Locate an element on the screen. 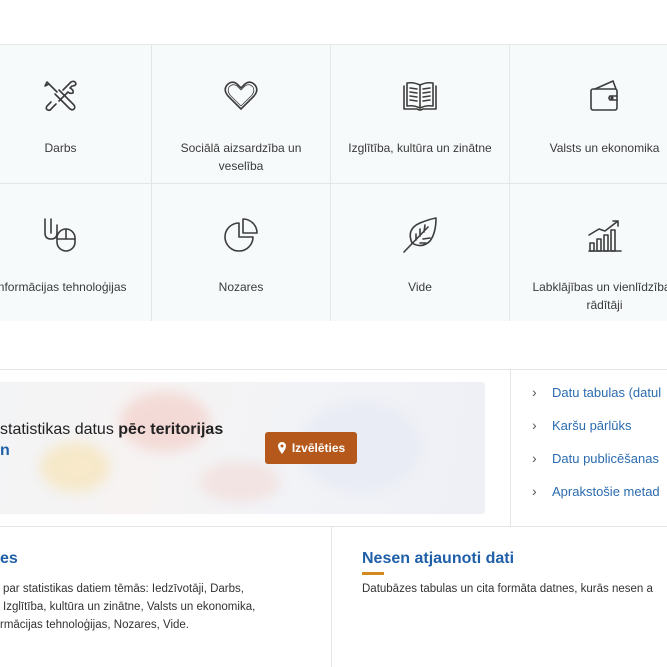  category-tile-education: Izglītība, kultūra un zinātne is located at coordinates (420, 114).